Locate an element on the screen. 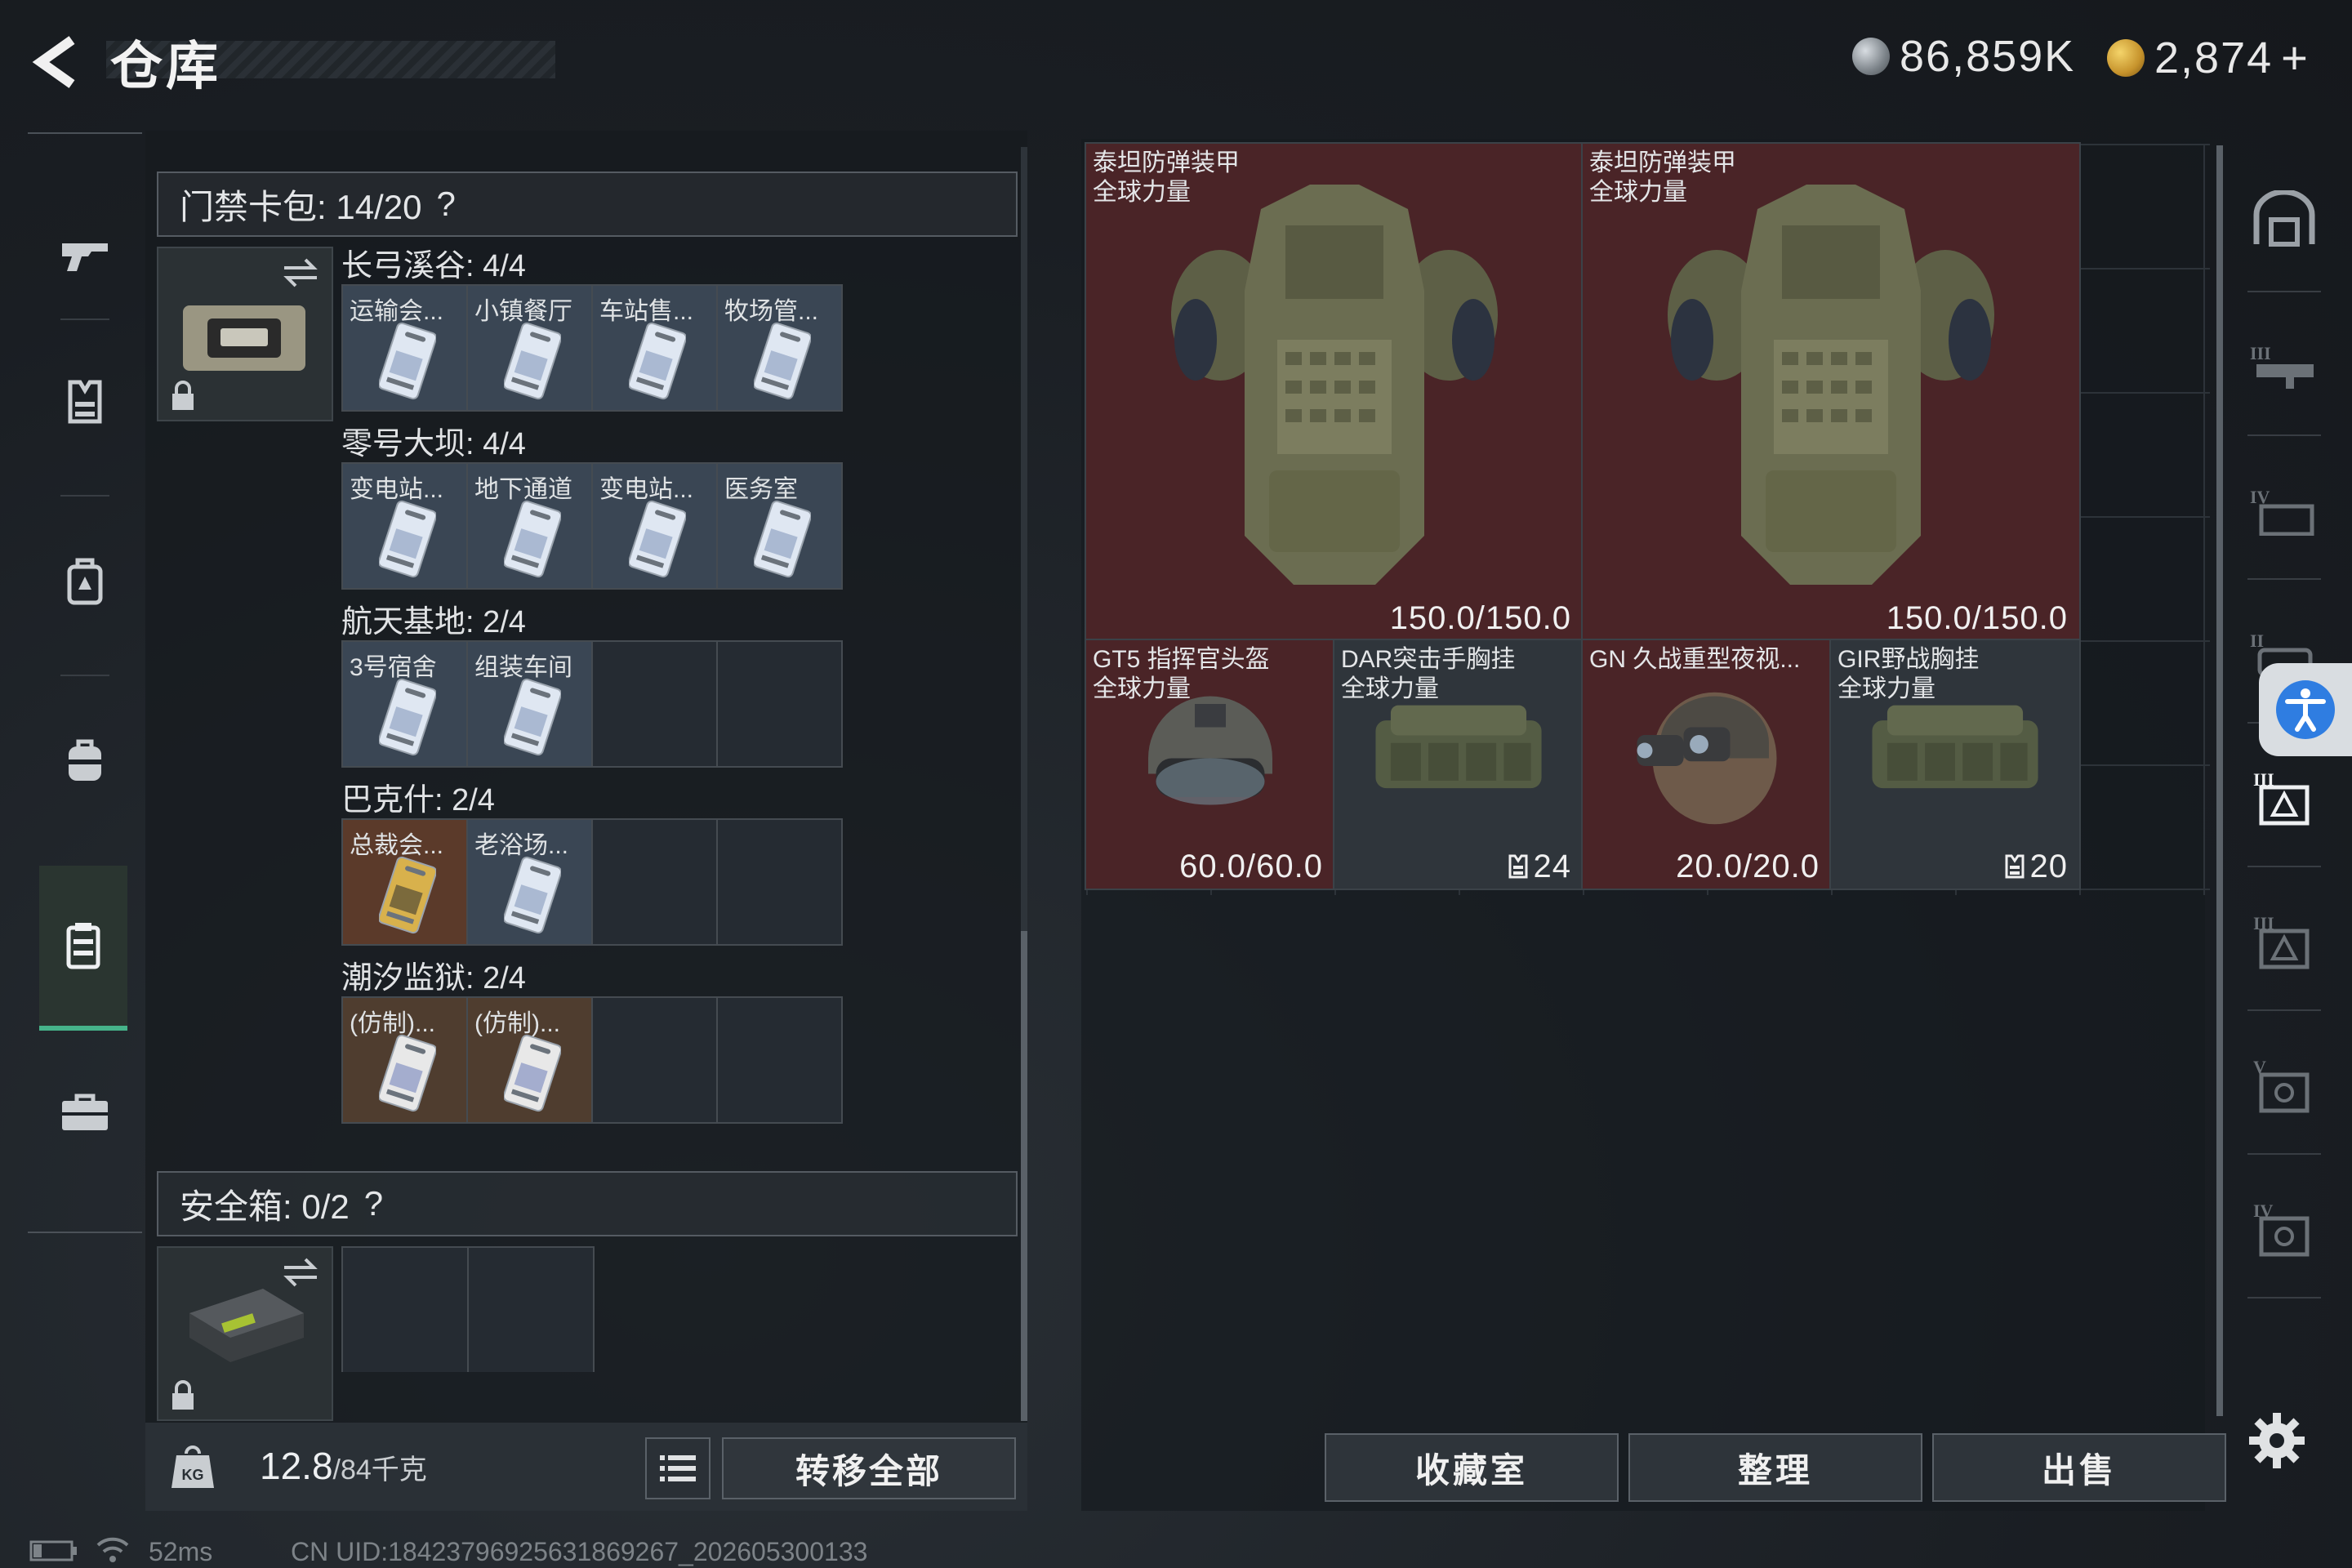 Image resolution: width=2352 pixels, height=1568 pixels. stash-tab-2: III is located at coordinates (2284, 366).